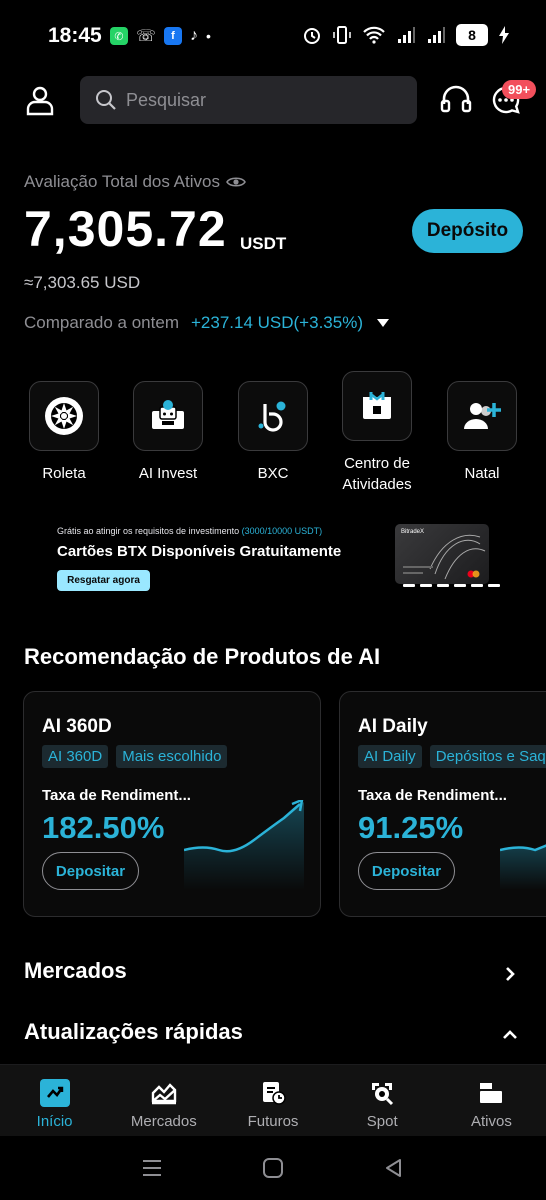  I want to click on usd-equivalent: ≈7,303.65 USD, so click(82, 282).